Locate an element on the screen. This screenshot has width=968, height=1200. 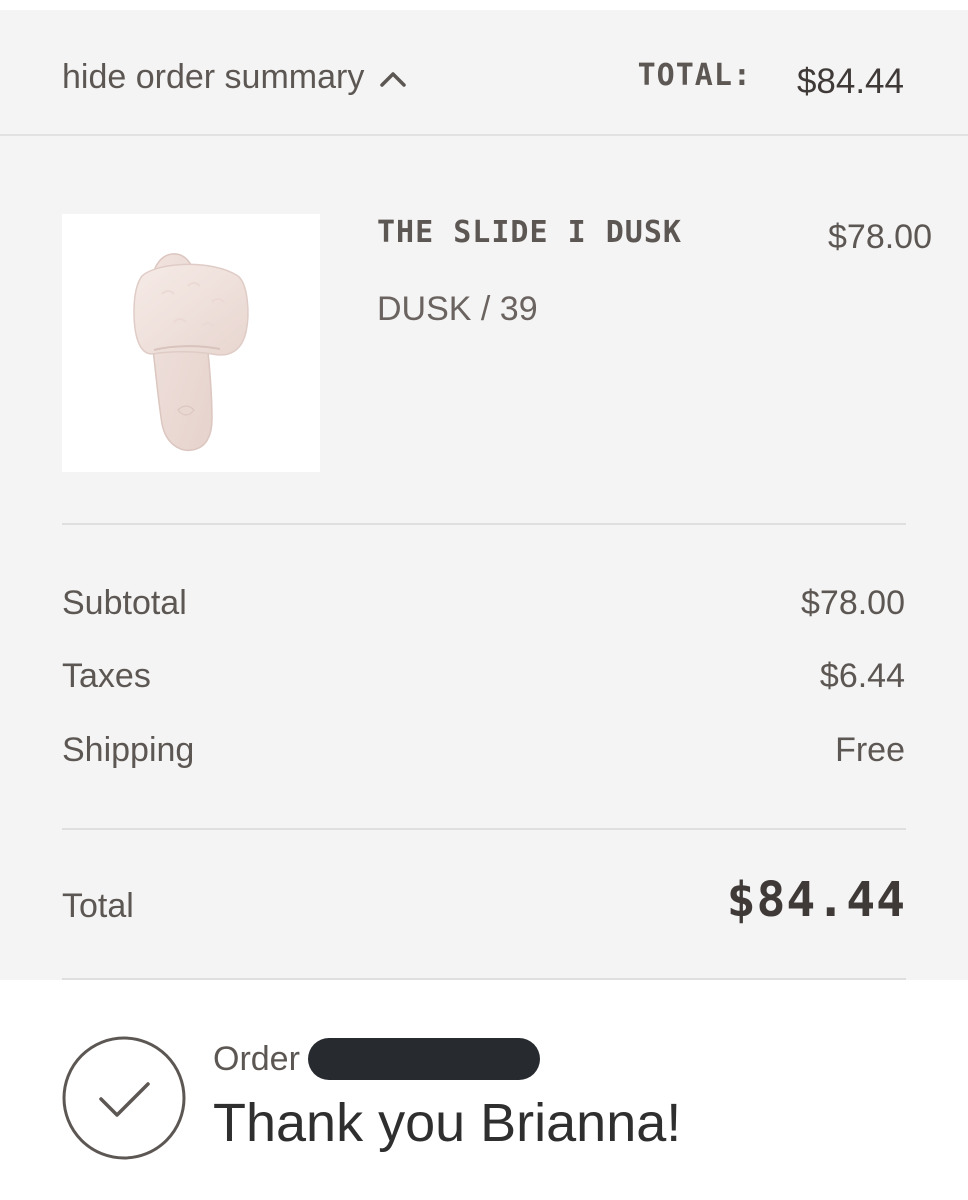
product-name: THE SLIDE I DUSK is located at coordinates (529, 232).